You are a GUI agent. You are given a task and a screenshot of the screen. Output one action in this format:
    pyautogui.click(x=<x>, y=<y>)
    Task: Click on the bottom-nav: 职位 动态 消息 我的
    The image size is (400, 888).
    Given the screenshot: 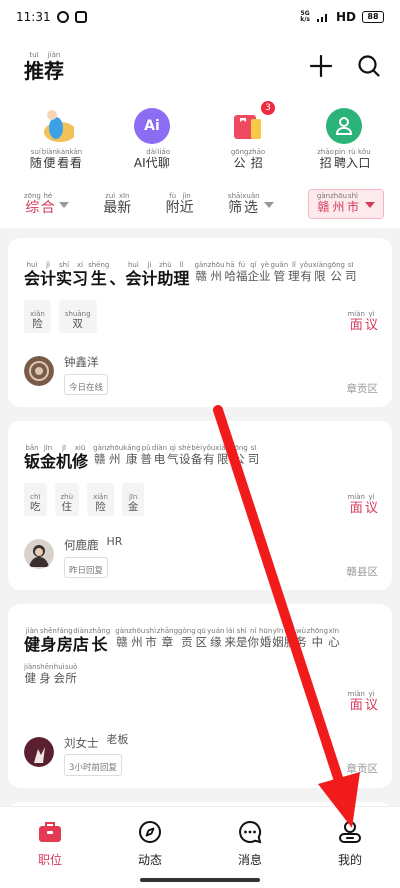 What is the action you would take?
    pyautogui.click(x=200, y=847)
    